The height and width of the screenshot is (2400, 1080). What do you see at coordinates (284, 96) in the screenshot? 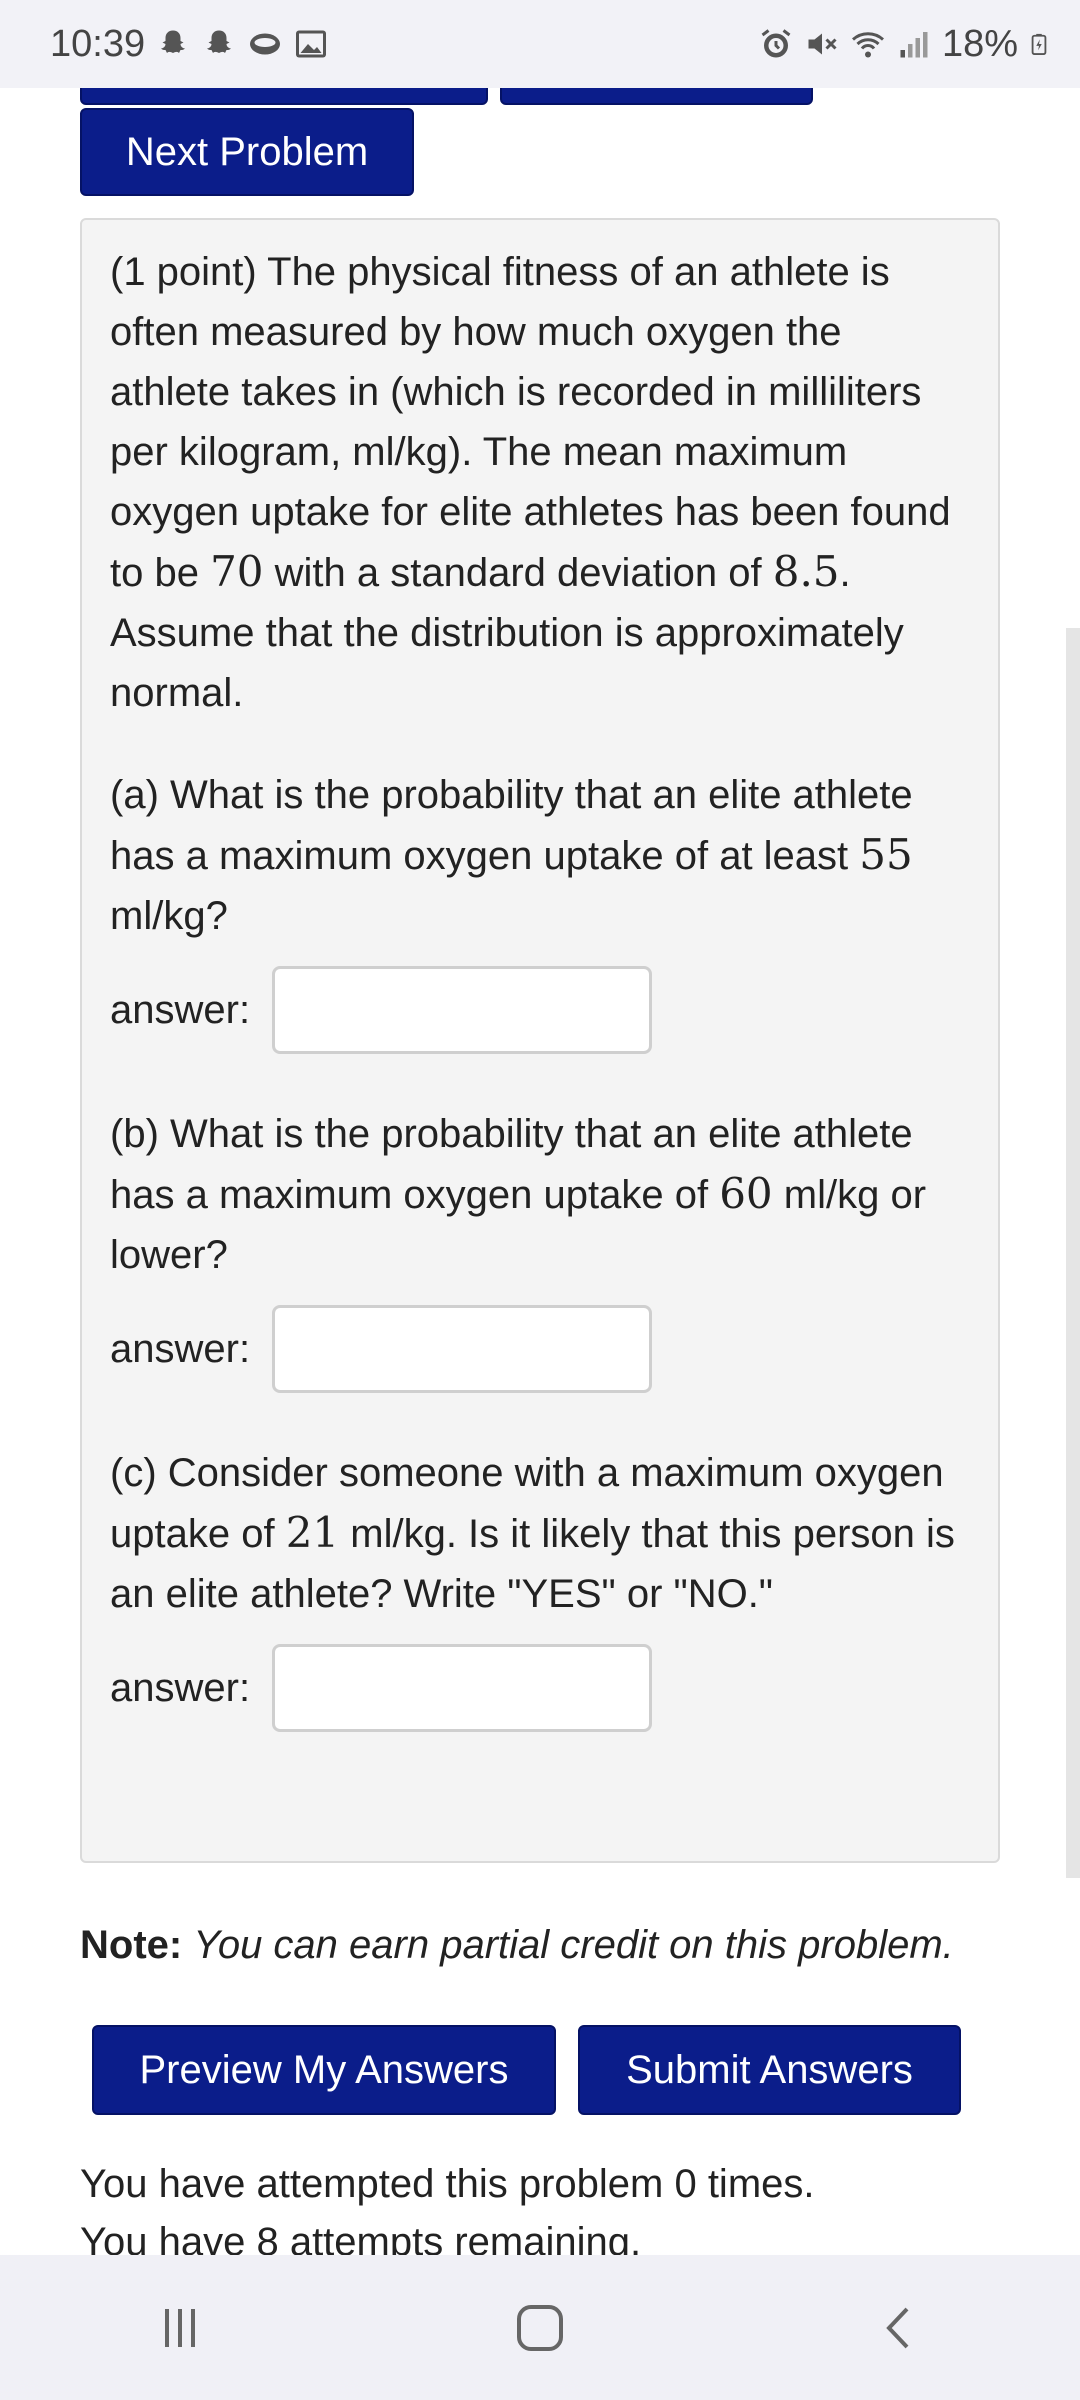
I see `top-button-left-partial` at bounding box center [284, 96].